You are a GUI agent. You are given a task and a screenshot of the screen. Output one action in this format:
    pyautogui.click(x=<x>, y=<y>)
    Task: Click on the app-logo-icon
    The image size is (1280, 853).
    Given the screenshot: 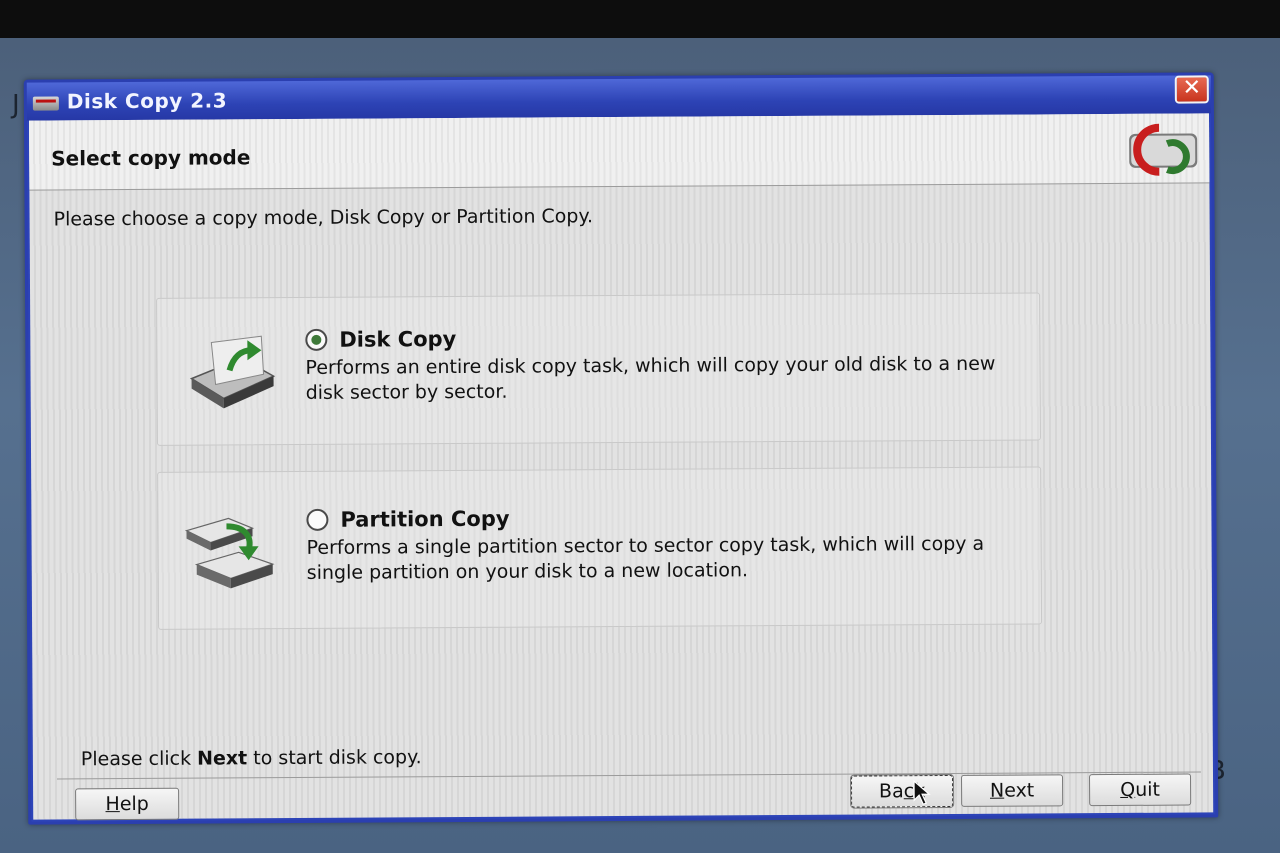 What is the action you would take?
    pyautogui.click(x=1163, y=149)
    